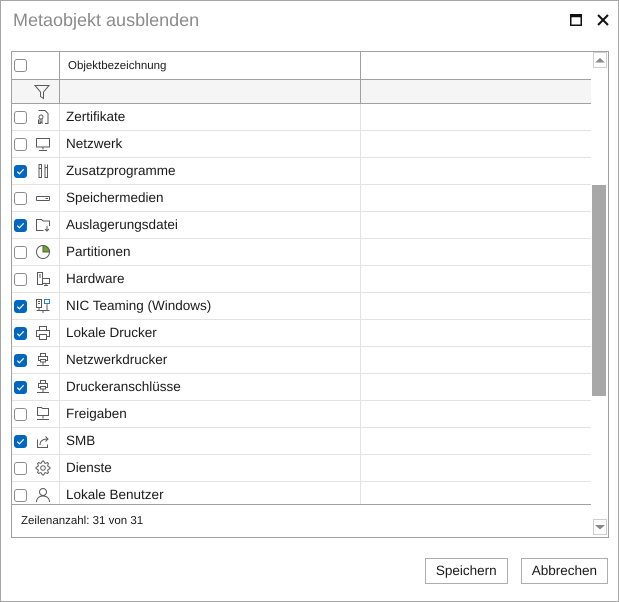 This screenshot has height=602, width=619. Describe the element at coordinates (43, 117) in the screenshot. I see `certificate-icon` at that location.